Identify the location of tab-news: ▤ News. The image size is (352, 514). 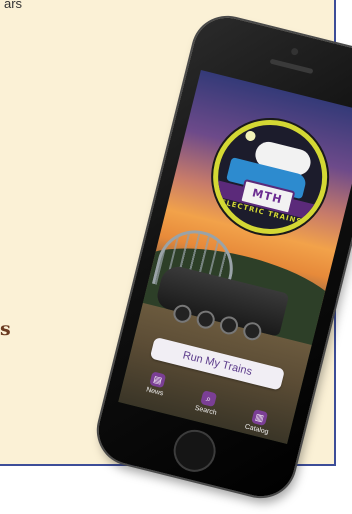
(157, 384).